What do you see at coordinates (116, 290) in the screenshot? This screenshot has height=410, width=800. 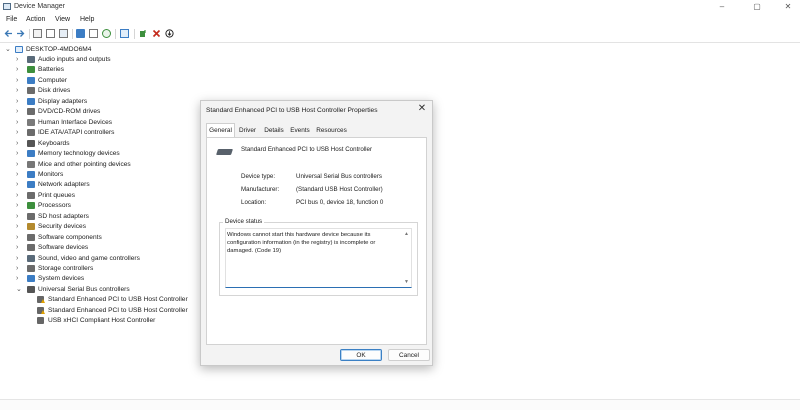 I see `tree-category: ⌄ Universal Serial Bus controllers` at bounding box center [116, 290].